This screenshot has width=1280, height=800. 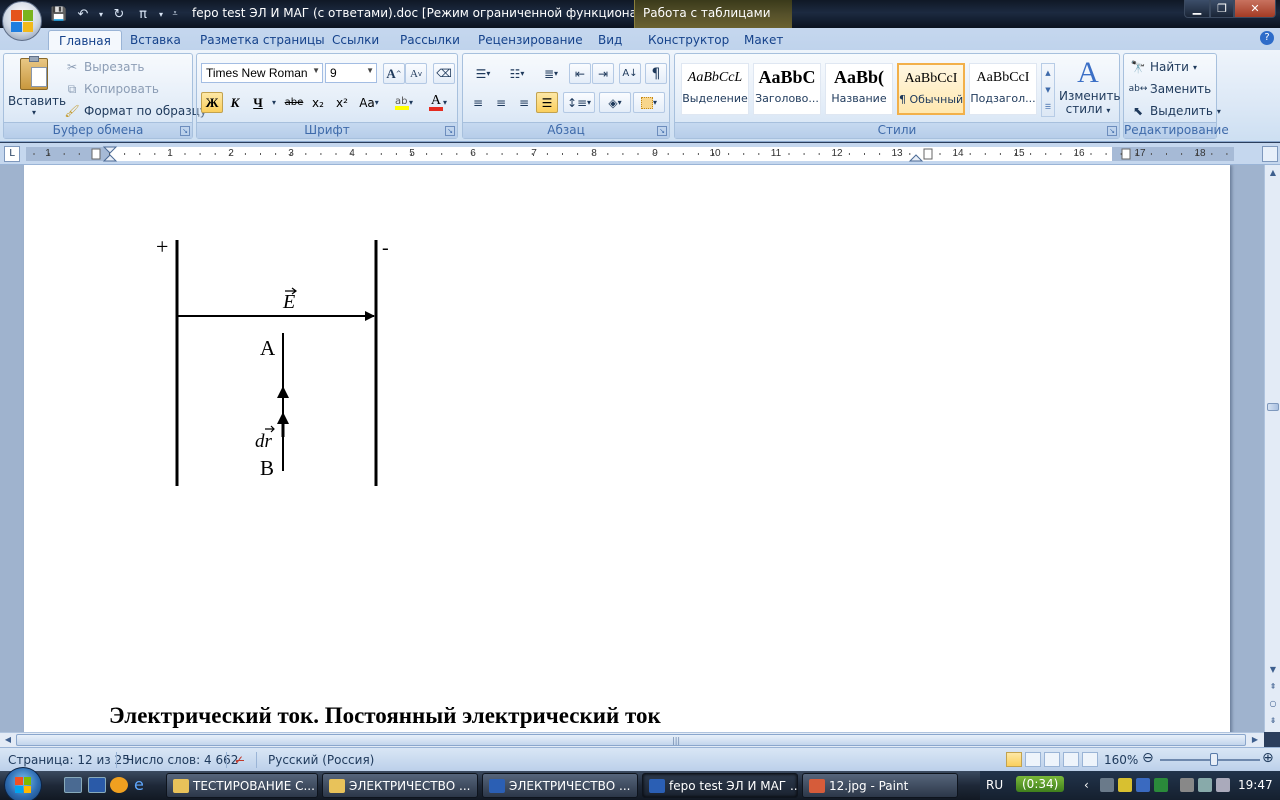 I want to click on gallery-more-icon: ☰, so click(x=1048, y=107).